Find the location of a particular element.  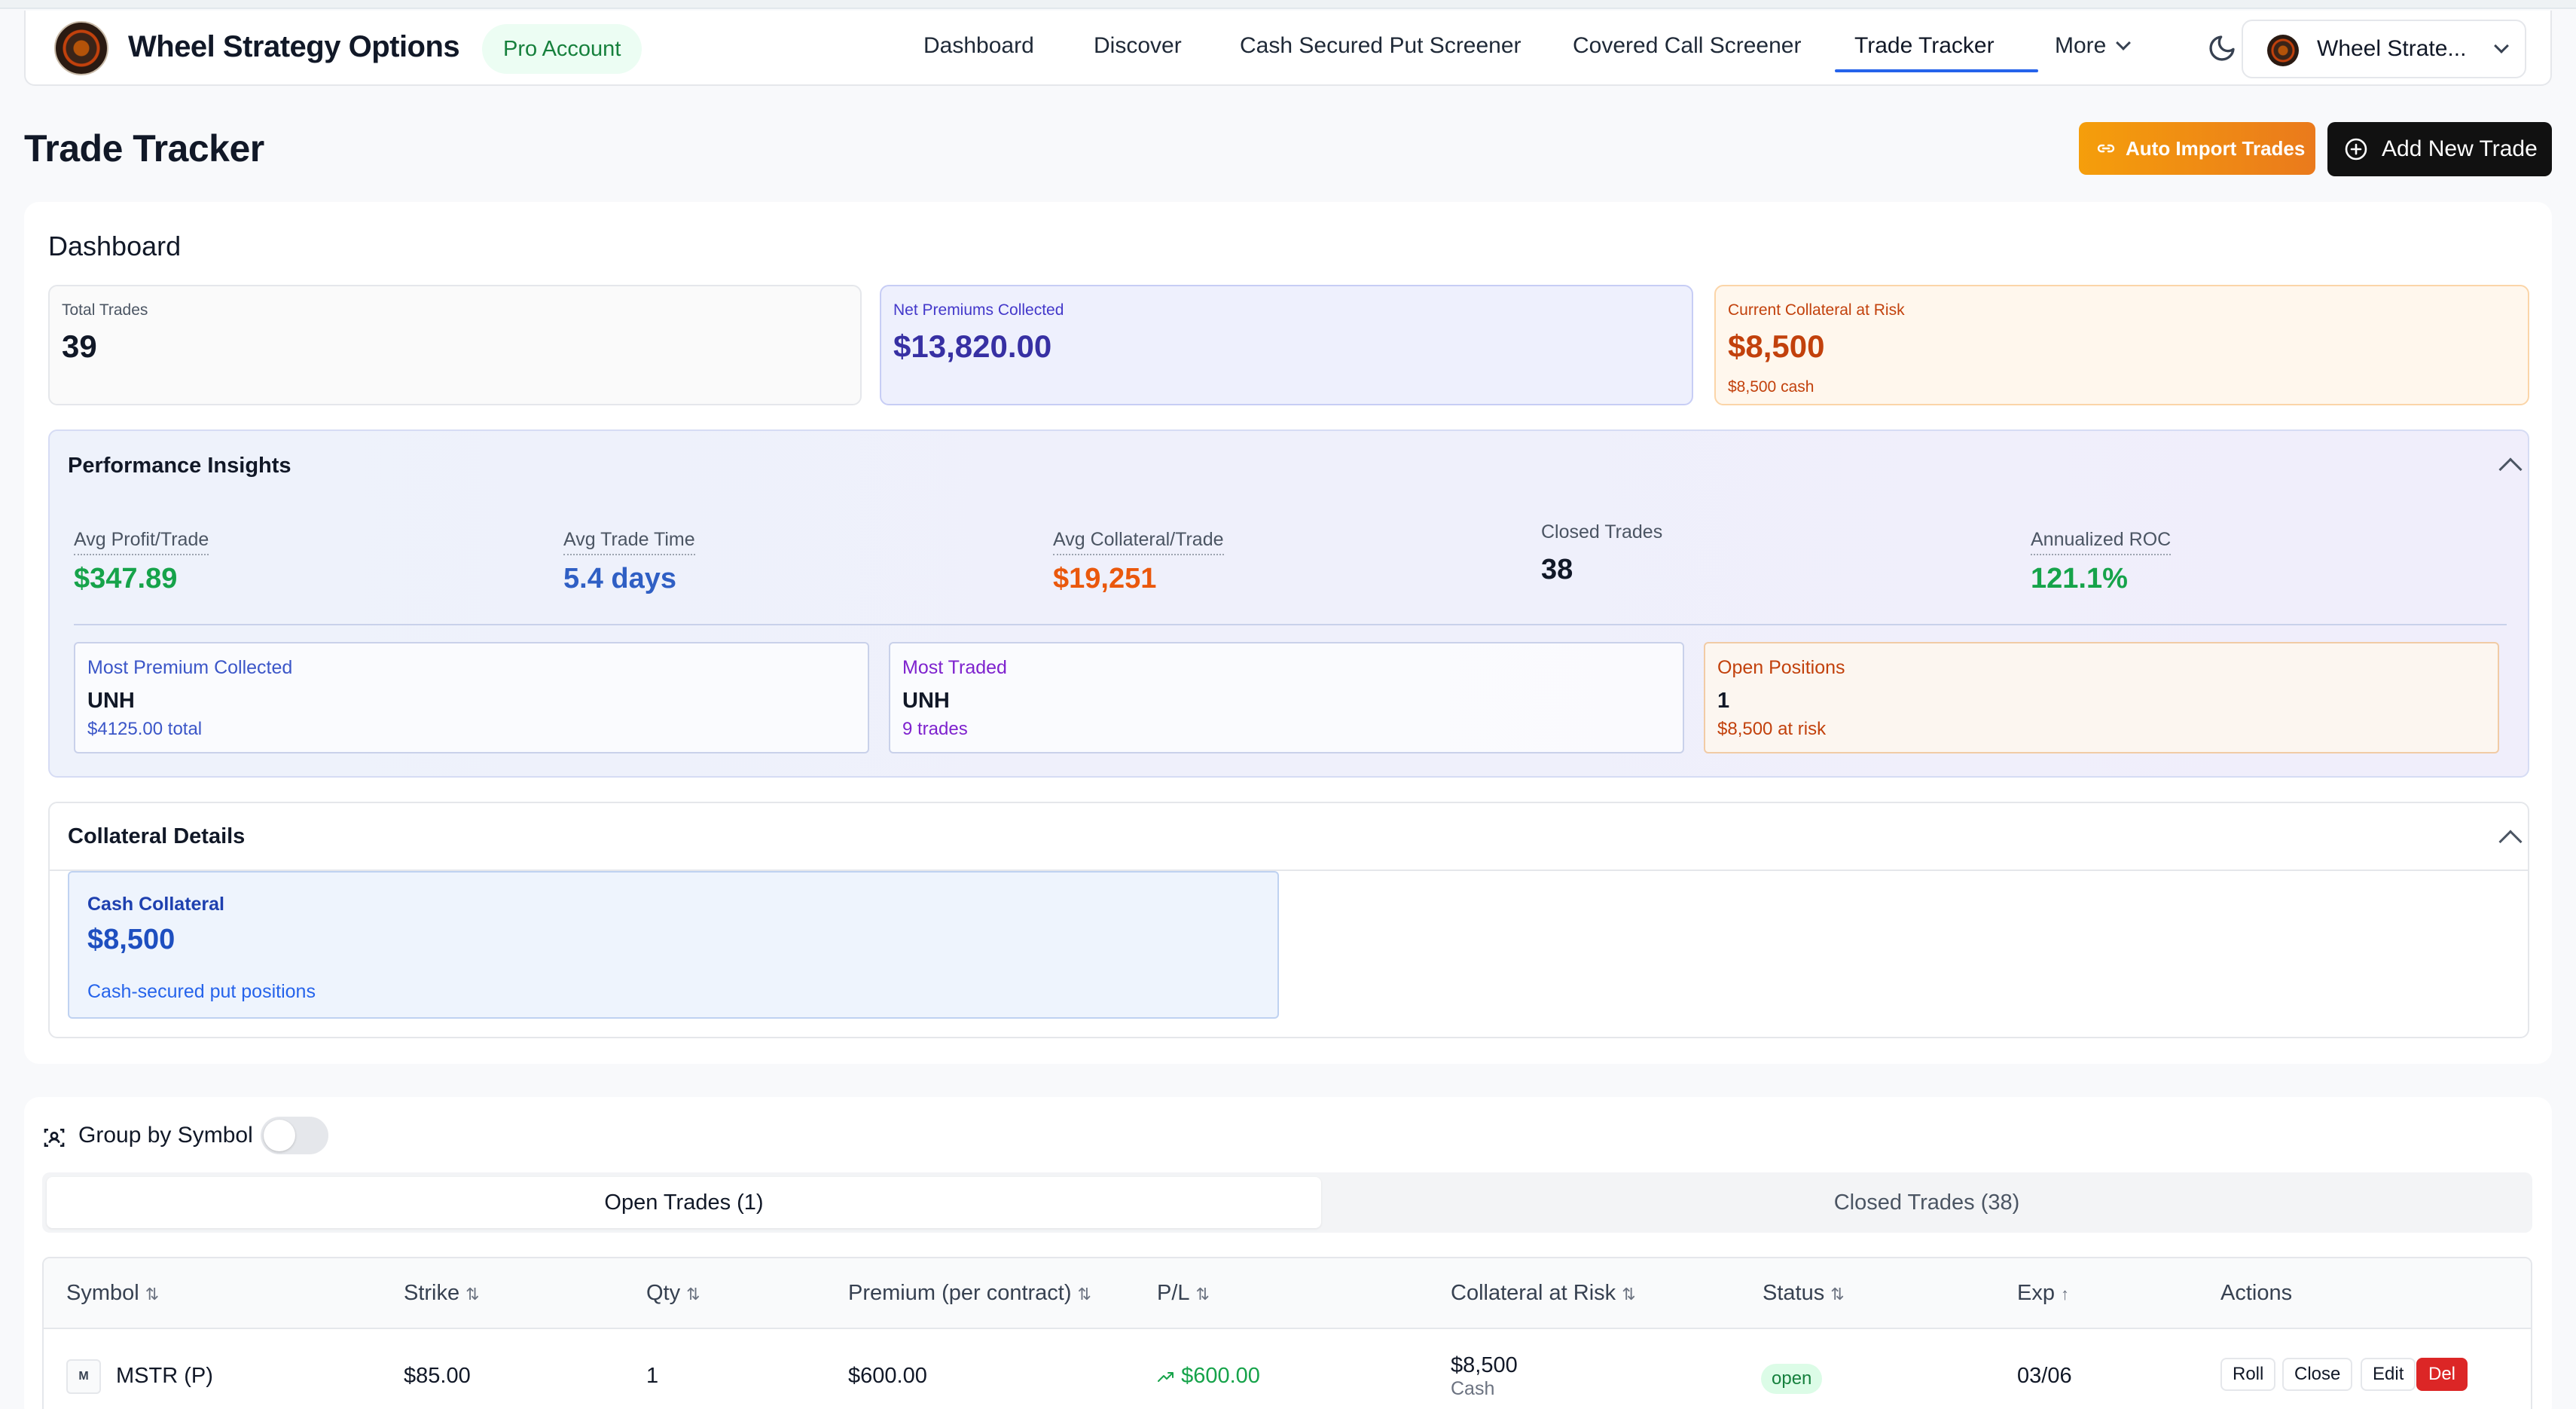

metric-closed-trades: Closed Trades 38 is located at coordinates (1601, 553).